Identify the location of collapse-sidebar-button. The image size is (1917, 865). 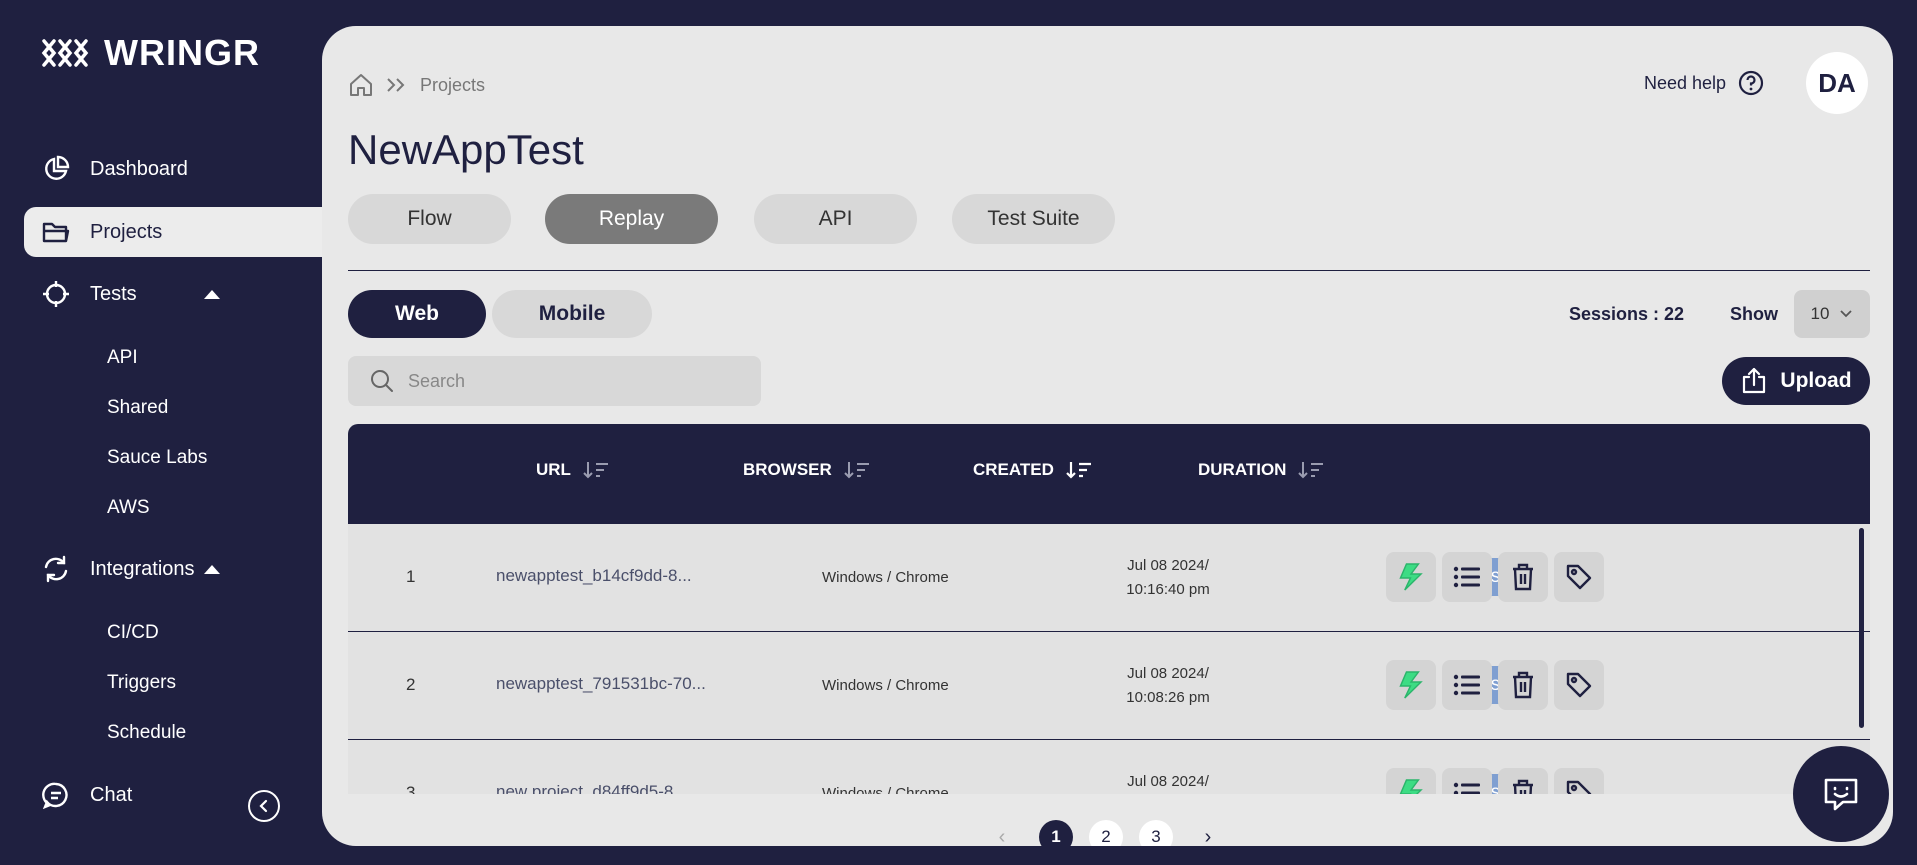
(264, 806).